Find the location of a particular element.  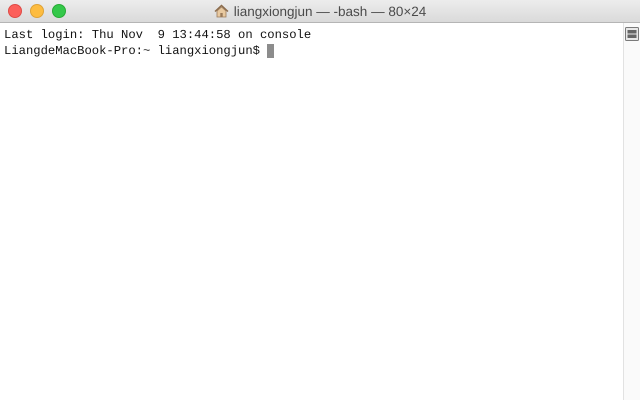

minimize-button is located at coordinates (37, 11).